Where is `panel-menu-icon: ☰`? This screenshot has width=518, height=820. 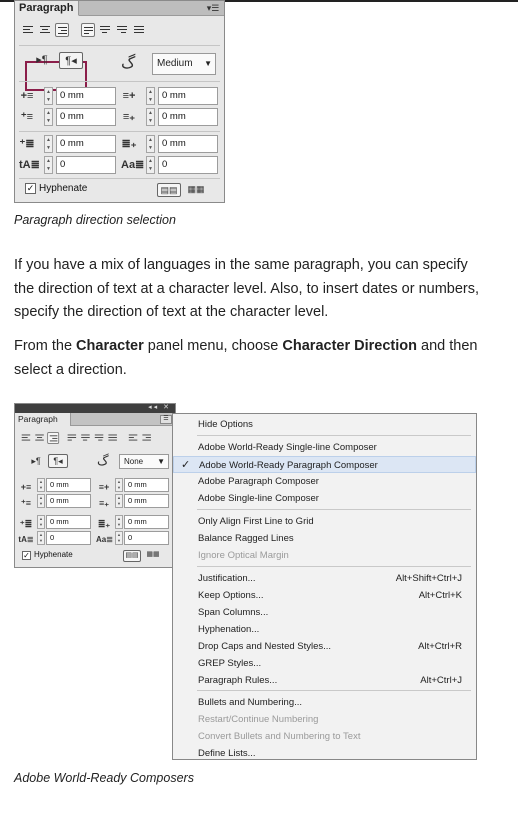
panel-menu-icon: ☰ is located at coordinates (166, 419).